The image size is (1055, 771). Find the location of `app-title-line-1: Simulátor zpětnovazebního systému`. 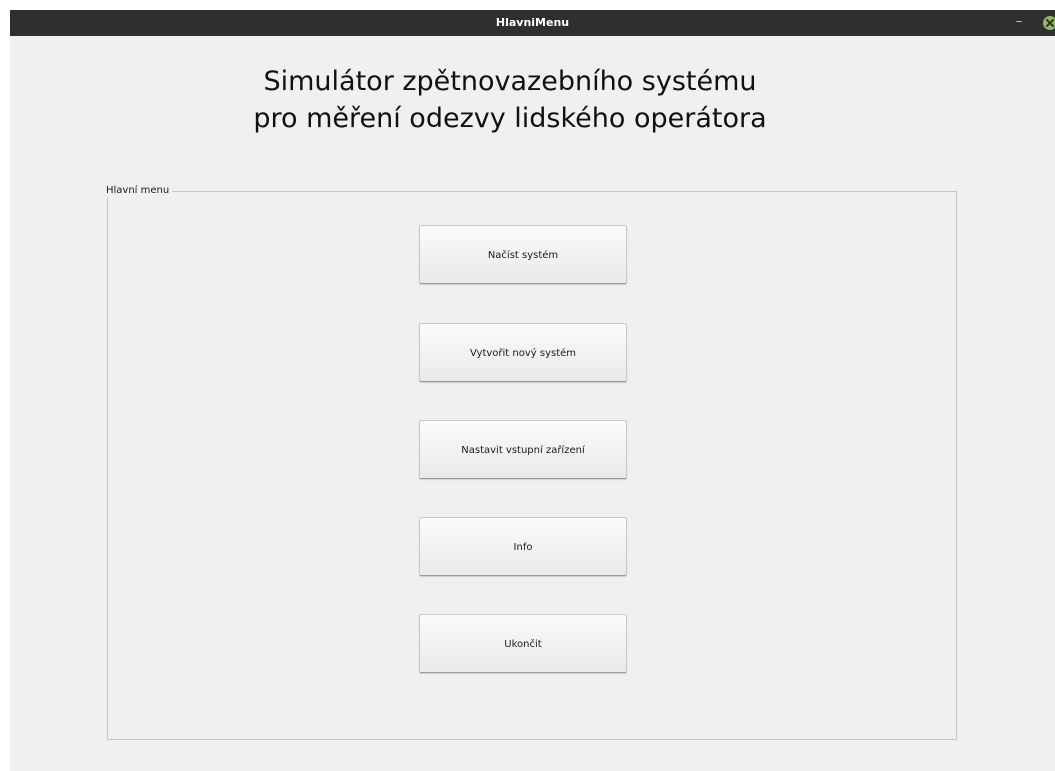

app-title-line-1: Simulátor zpětnovazebního systému is located at coordinates (510, 81).